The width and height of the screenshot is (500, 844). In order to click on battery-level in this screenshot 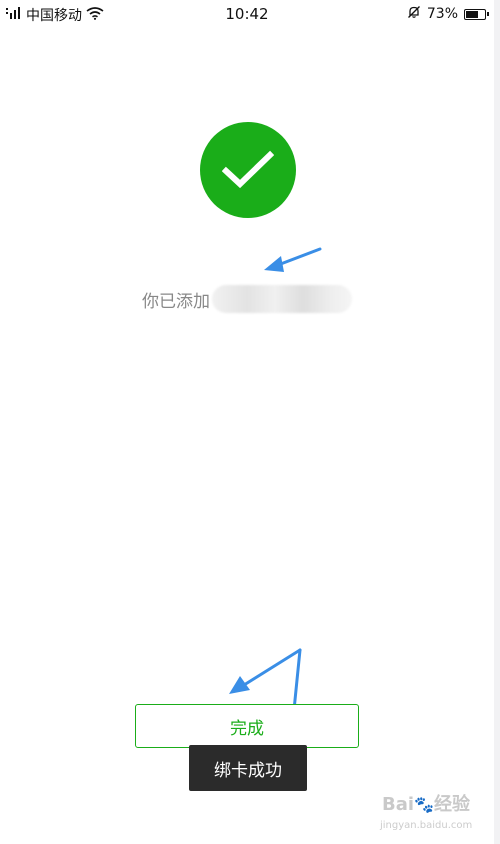, I will do `click(472, 14)`.